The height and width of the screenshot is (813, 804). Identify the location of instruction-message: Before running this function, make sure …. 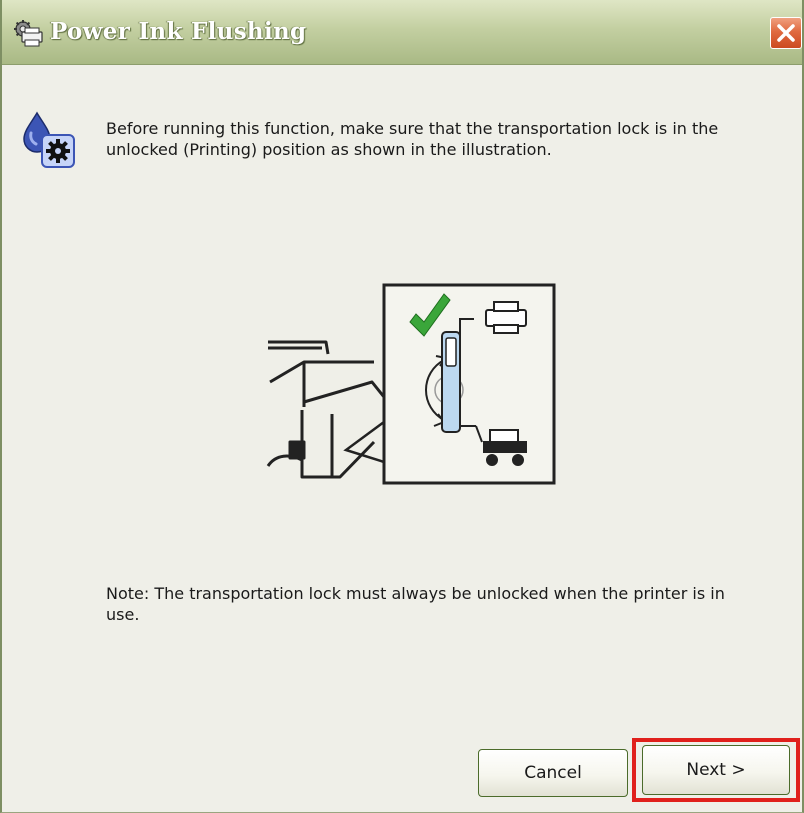
(412, 139).